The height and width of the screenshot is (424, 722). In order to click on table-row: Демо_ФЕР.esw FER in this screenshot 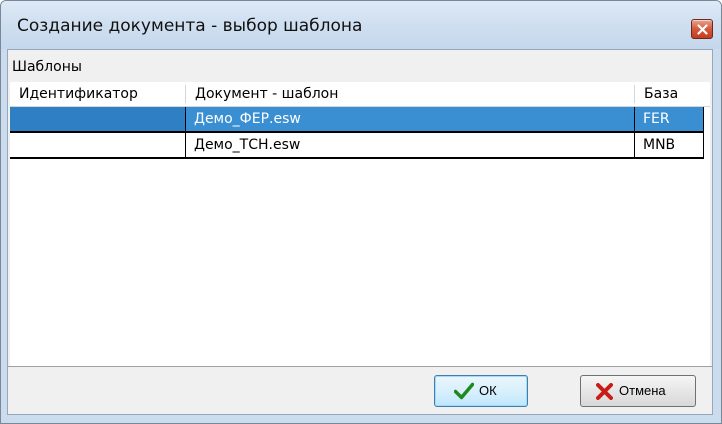, I will do `click(357, 119)`.